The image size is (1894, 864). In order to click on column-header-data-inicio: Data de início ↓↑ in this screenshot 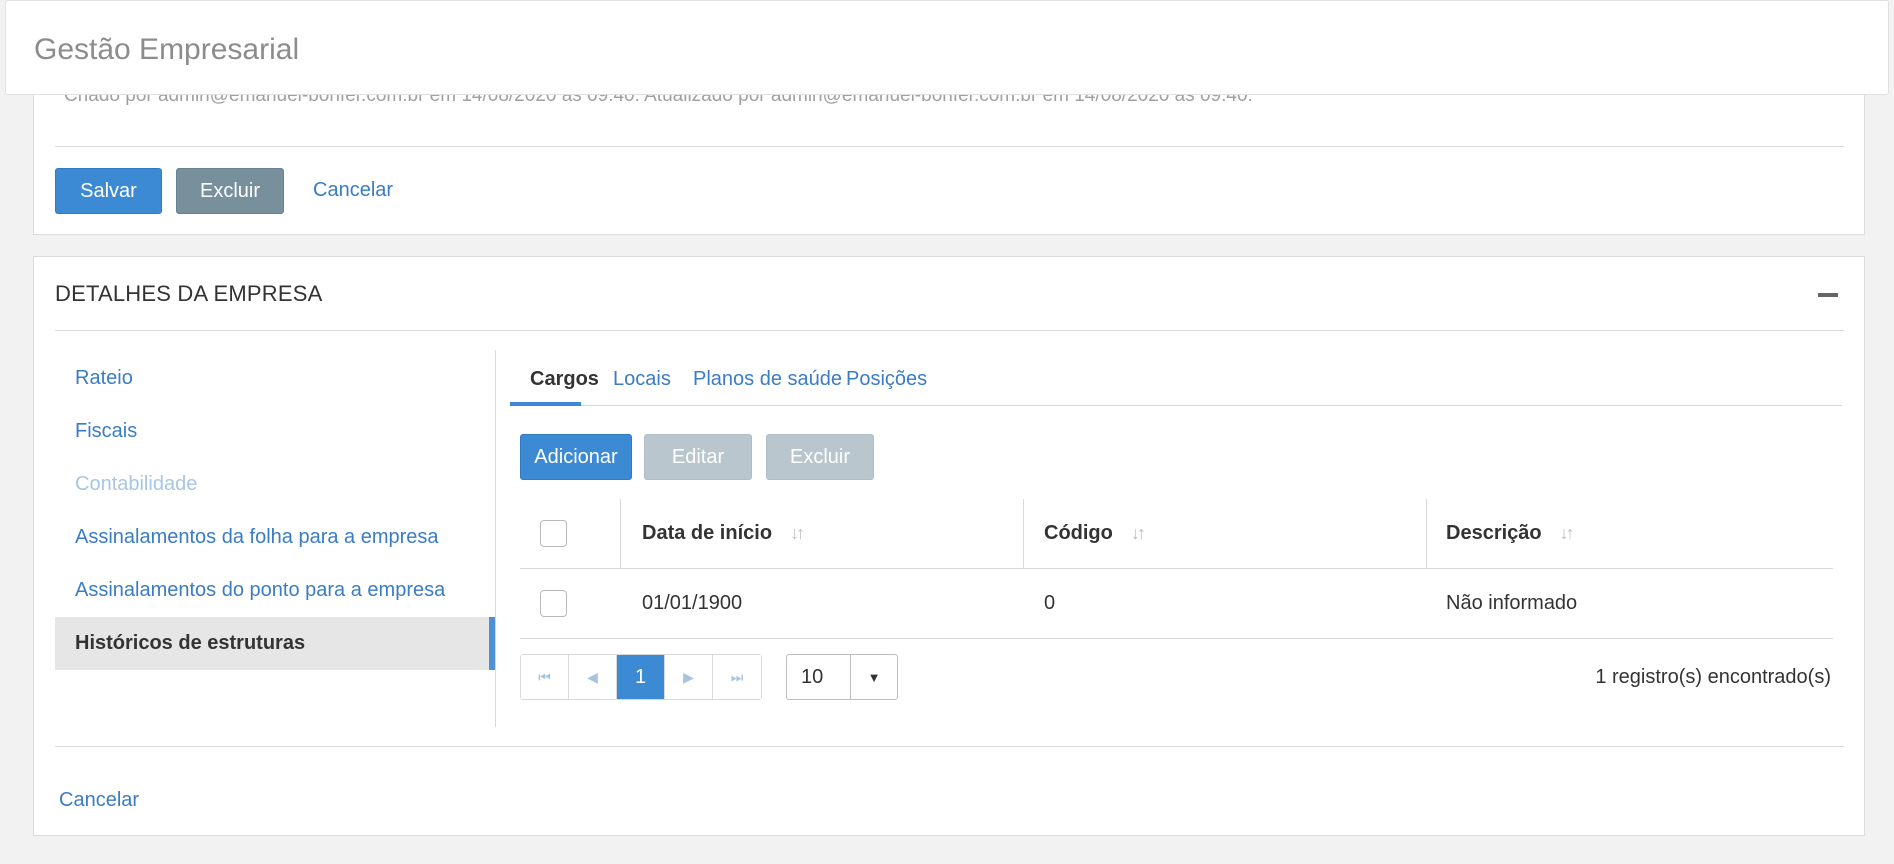, I will do `click(723, 533)`.